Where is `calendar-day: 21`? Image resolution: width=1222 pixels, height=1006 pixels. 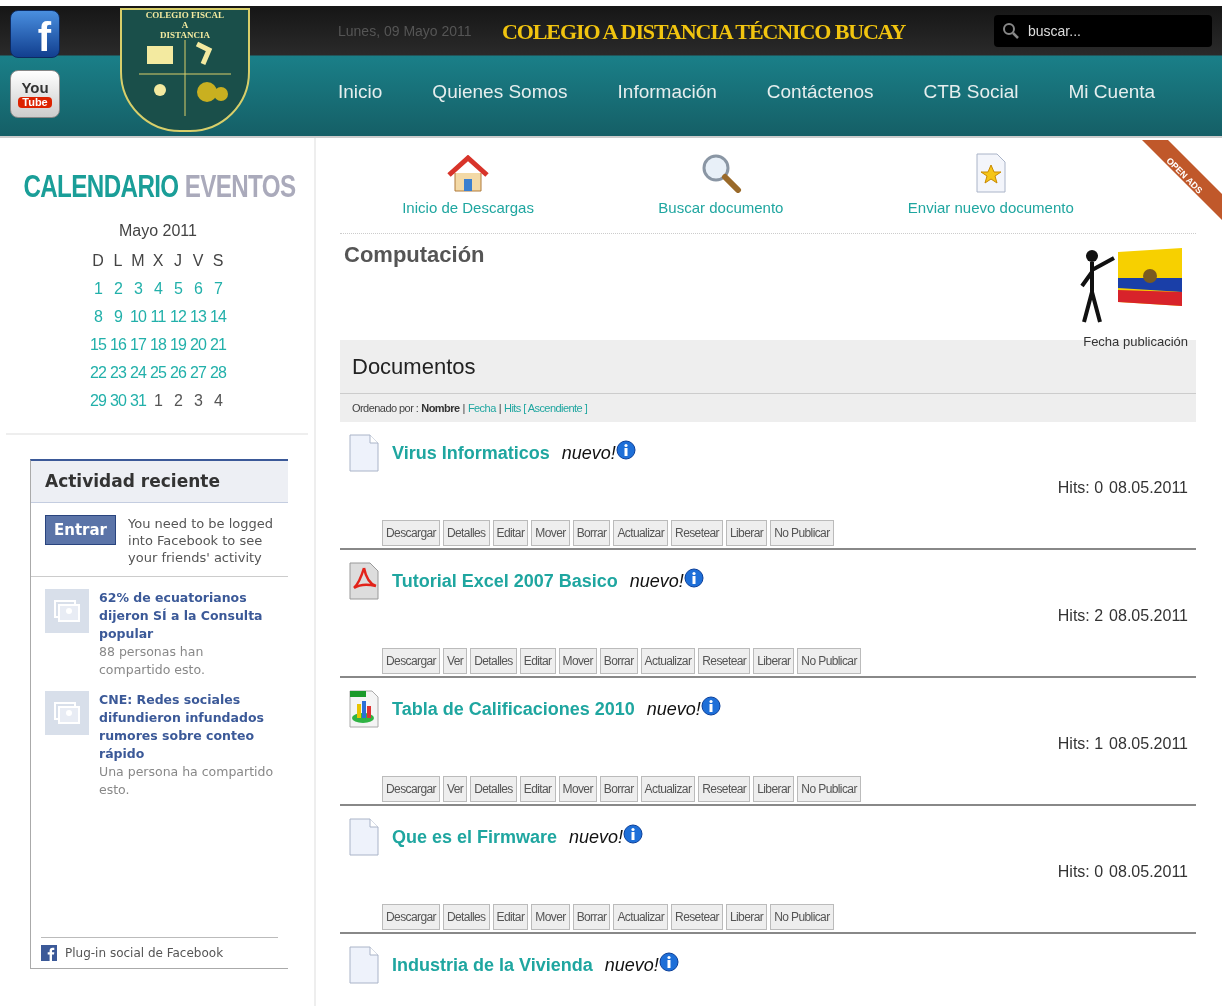
calendar-day: 21 is located at coordinates (218, 344).